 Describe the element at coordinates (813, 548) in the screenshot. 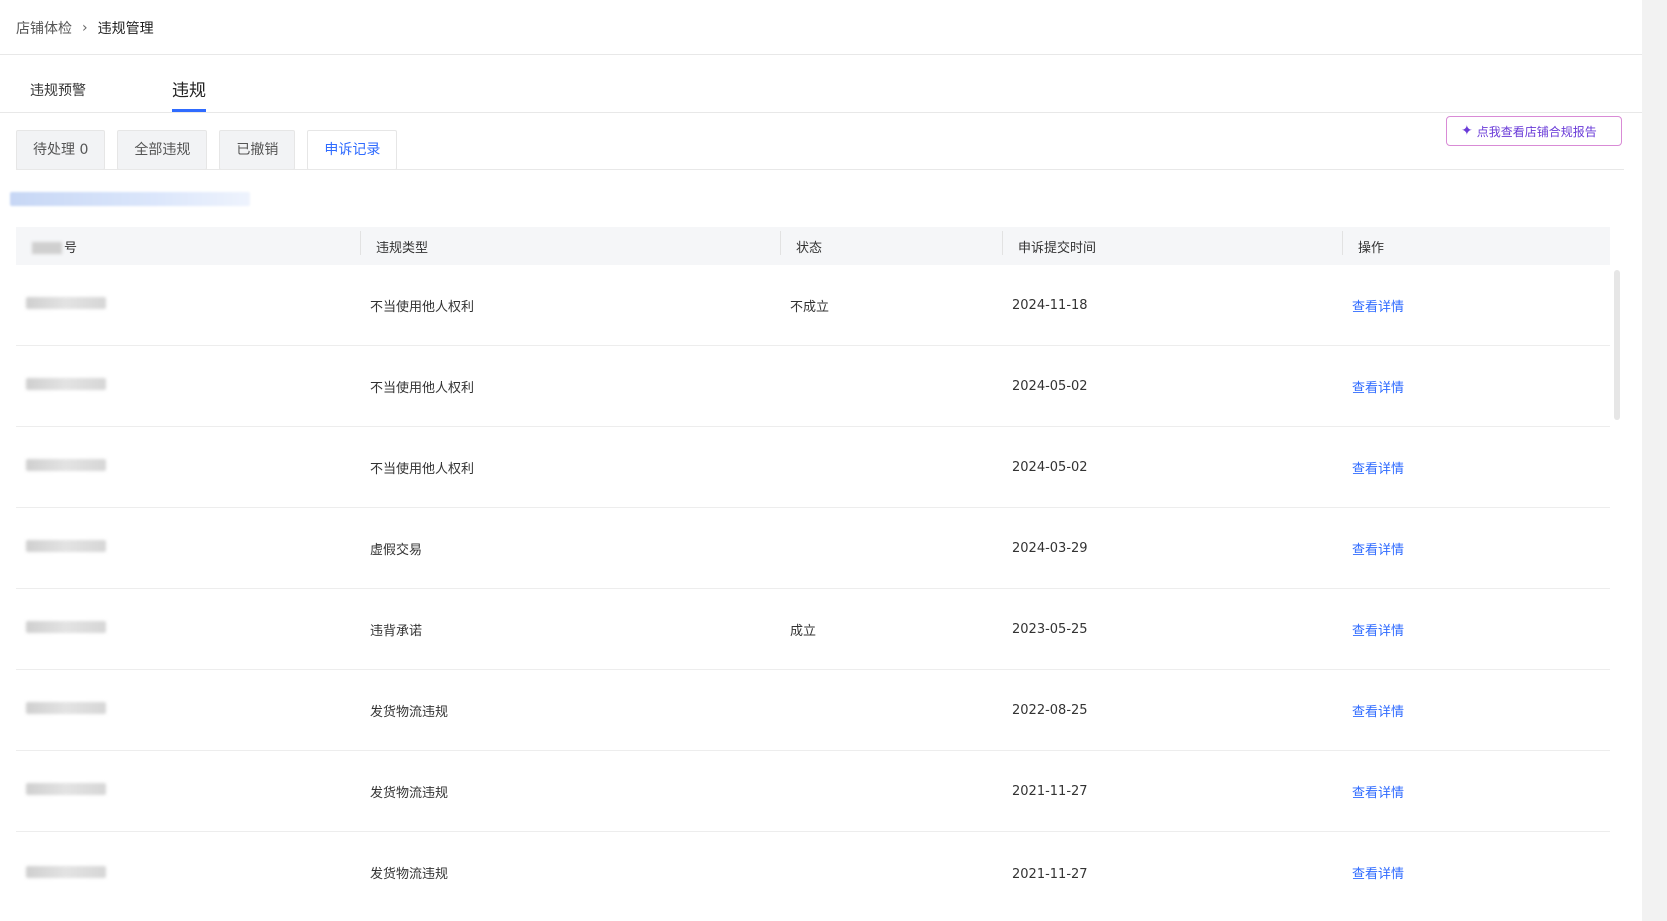

I see `table-row: 虚假交易 2024-03-29 查看详情` at that location.